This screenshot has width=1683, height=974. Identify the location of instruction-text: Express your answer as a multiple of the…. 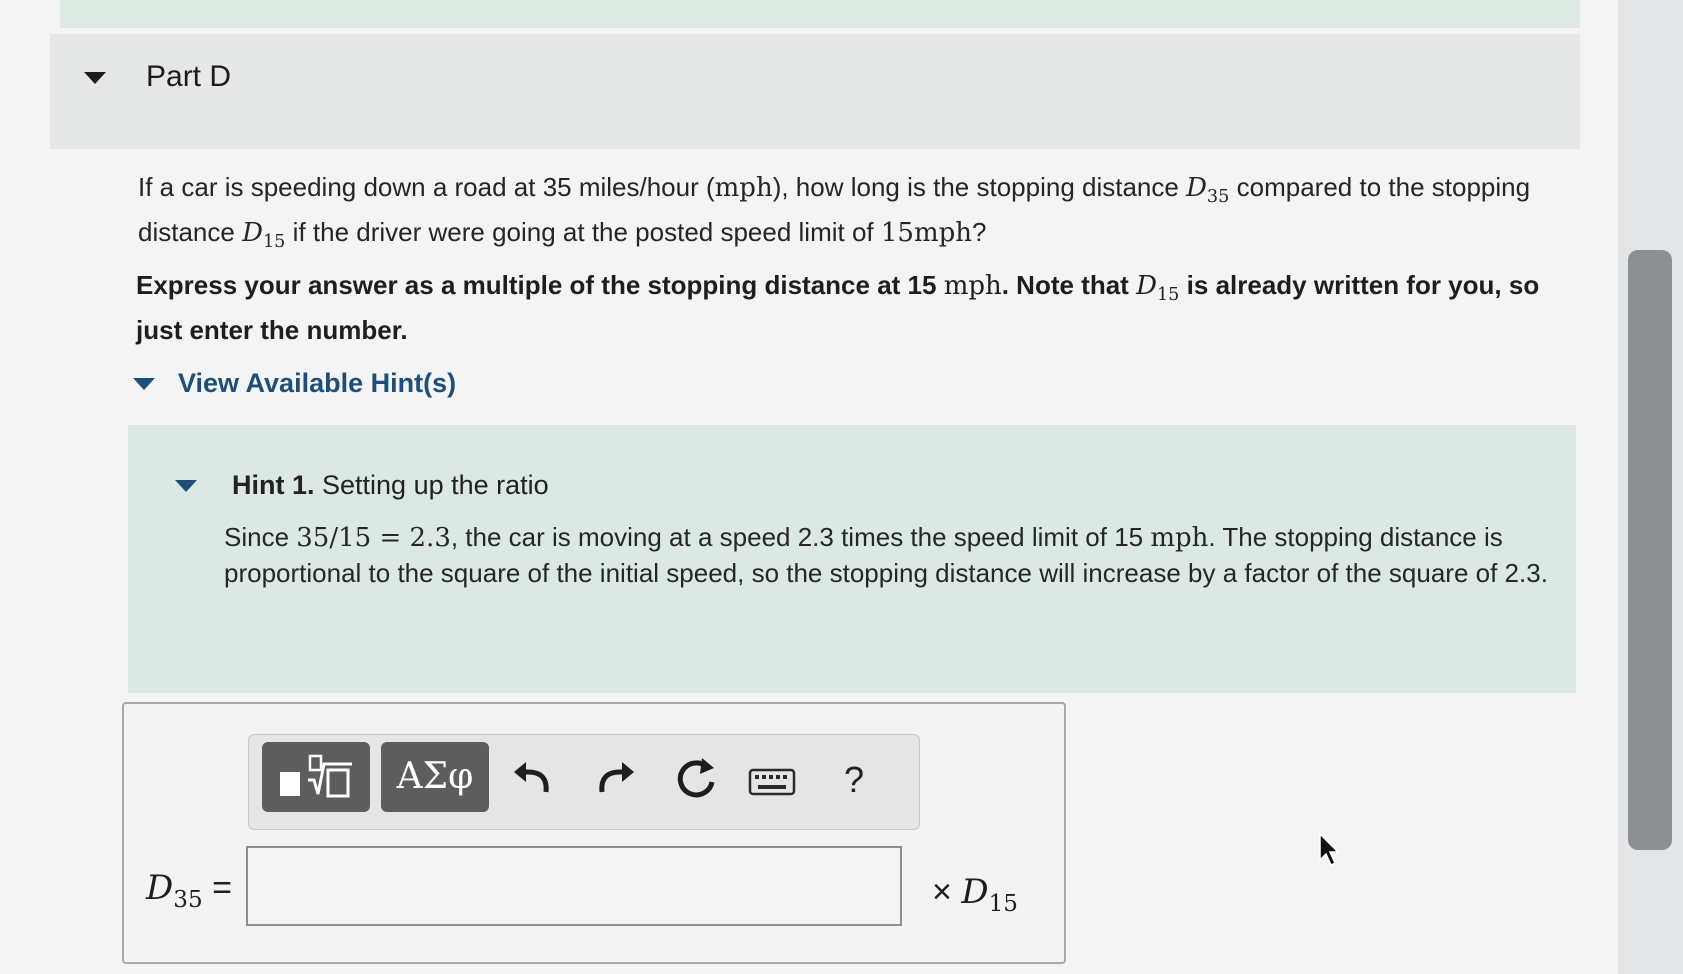
(838, 308).